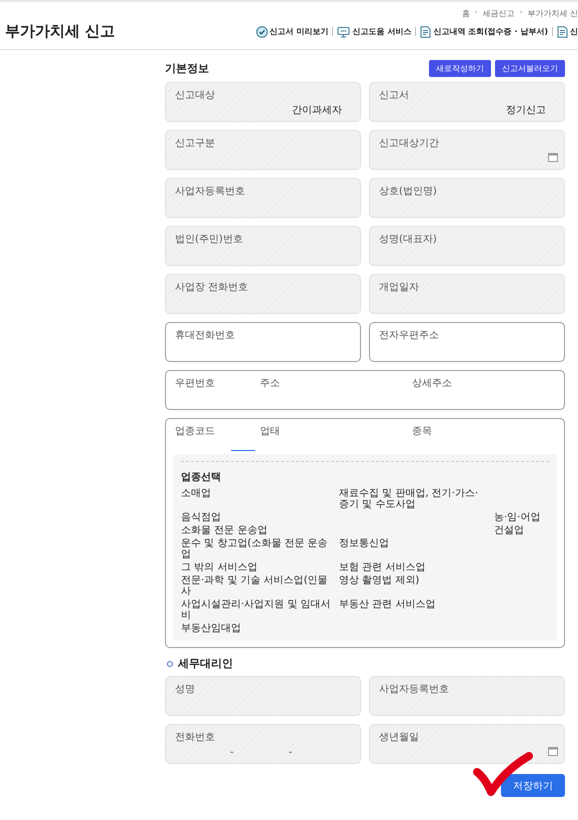 Image resolution: width=578 pixels, height=820 pixels. Describe the element at coordinates (256, 586) in the screenshot. I see `industry-option: 전문·과학 및 기술 서비스업(인물사` at that location.